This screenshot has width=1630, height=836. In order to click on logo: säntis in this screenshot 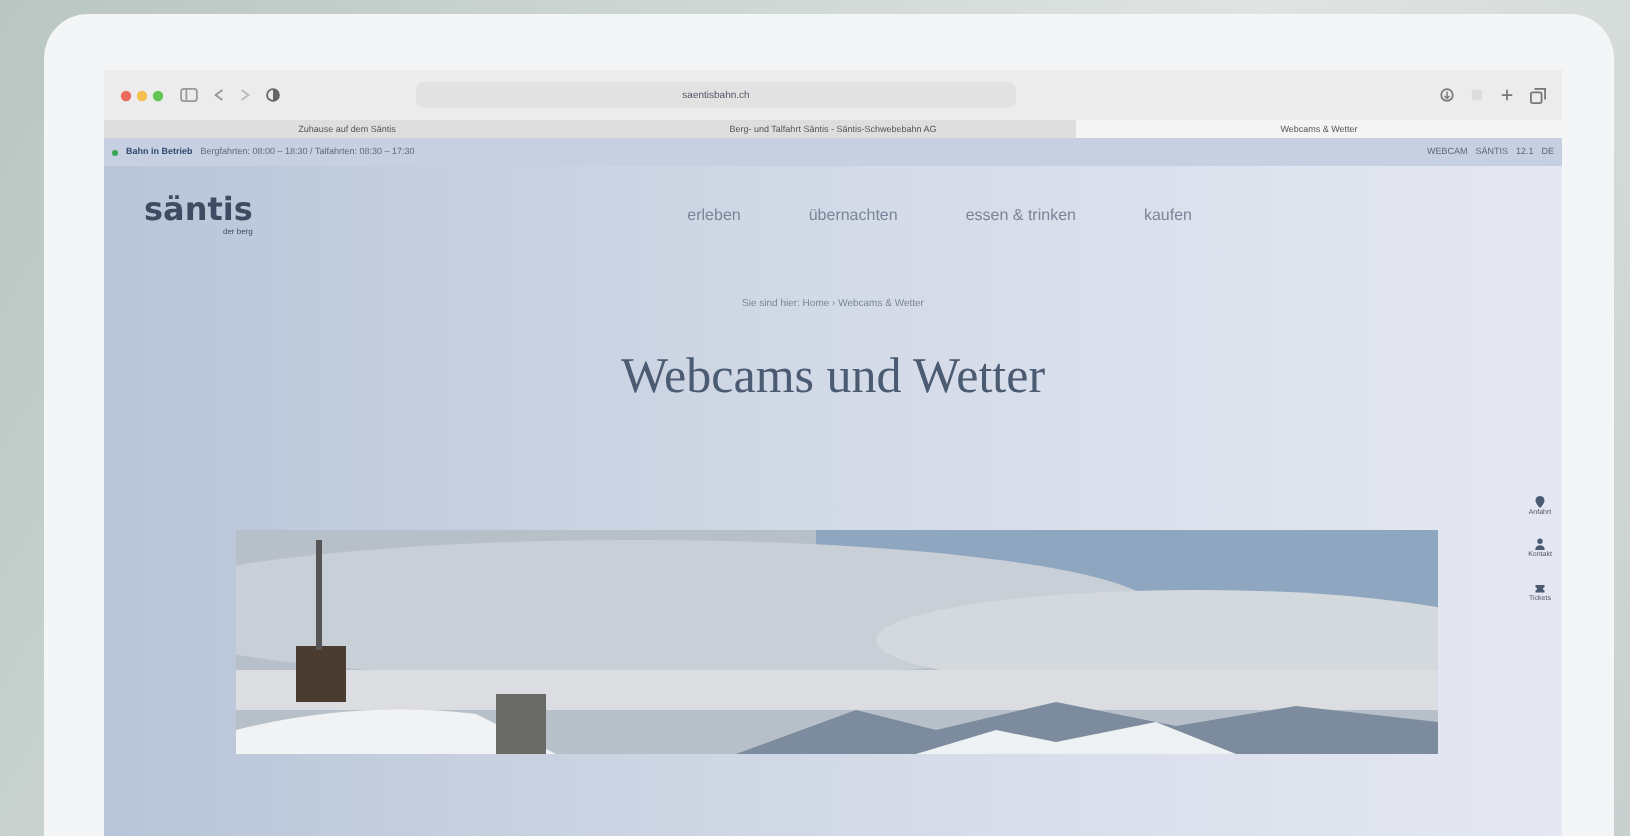, I will do `click(198, 210)`.